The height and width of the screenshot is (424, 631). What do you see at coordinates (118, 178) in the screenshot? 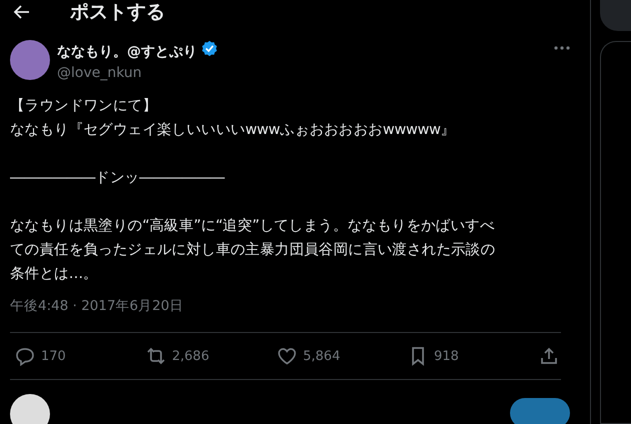
I see `post-text-line: ――――――ドンッ――――――` at bounding box center [118, 178].